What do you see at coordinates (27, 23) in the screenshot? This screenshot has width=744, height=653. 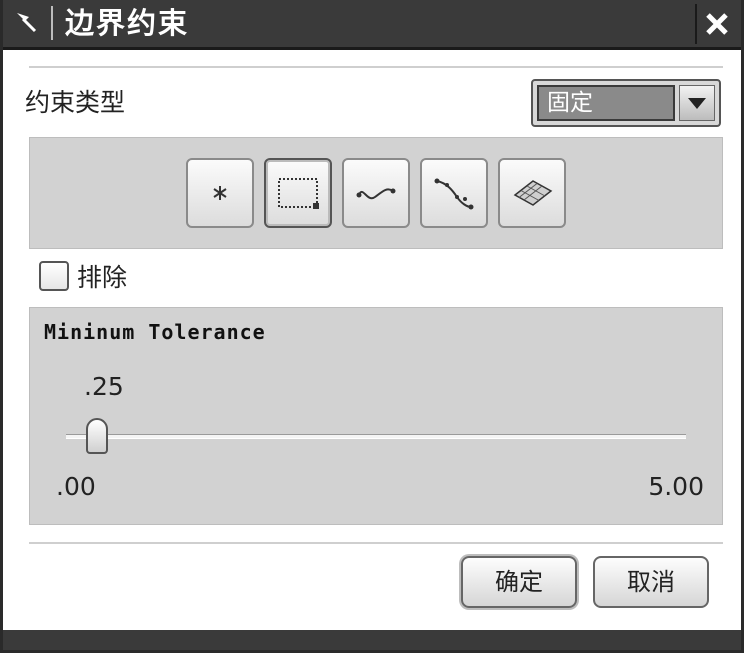 I see `pin-icon` at bounding box center [27, 23].